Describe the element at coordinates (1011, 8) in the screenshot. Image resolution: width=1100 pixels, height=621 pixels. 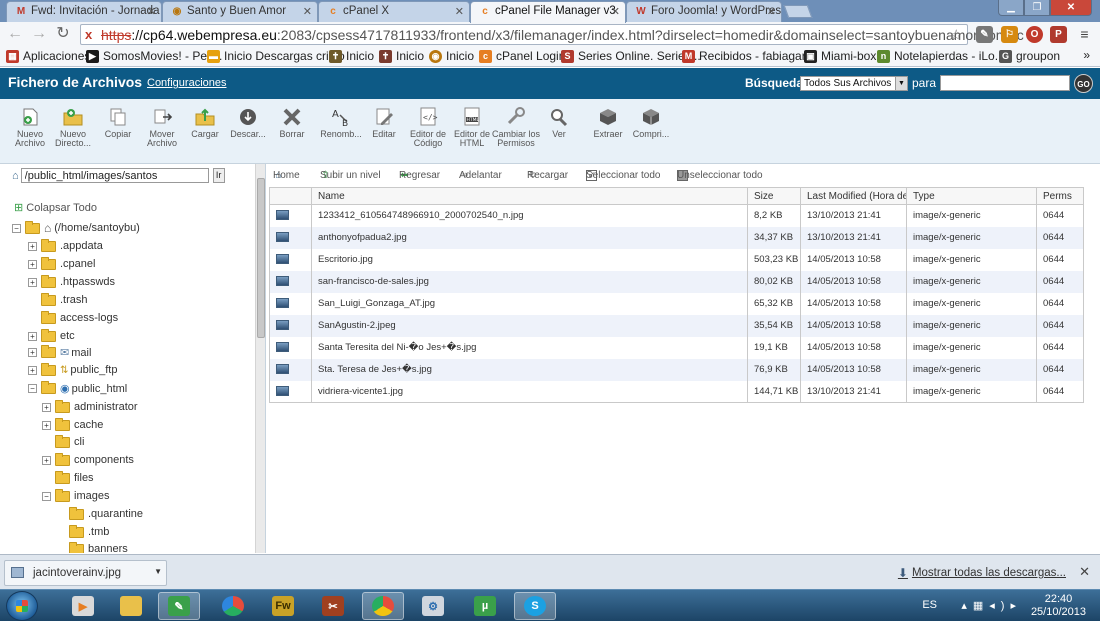
I see `minimize-icon: ▁` at that location.